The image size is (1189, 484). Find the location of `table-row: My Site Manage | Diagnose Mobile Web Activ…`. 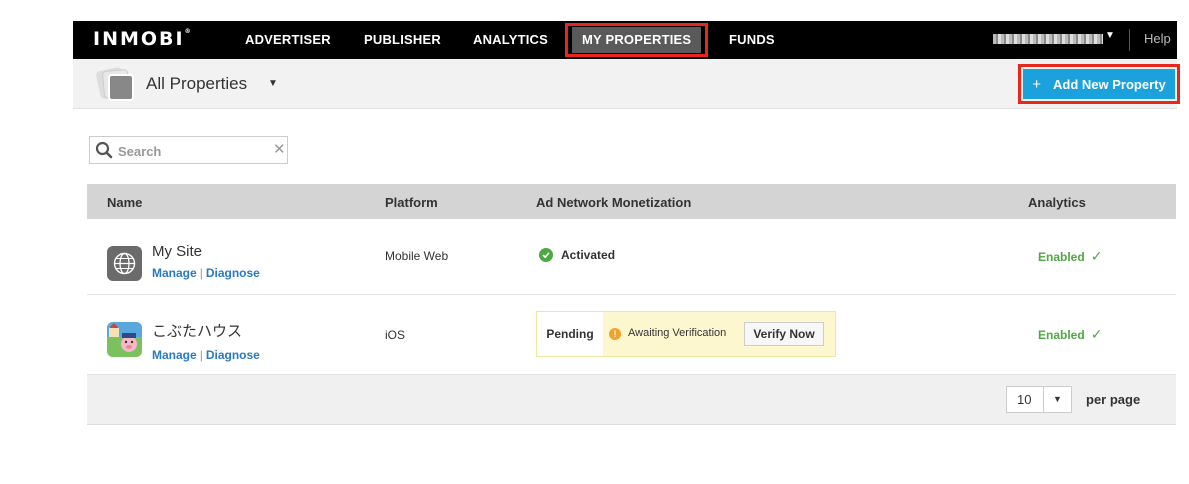

table-row: My Site Manage | Diagnose Mobile Web Activ… is located at coordinates (631, 257).